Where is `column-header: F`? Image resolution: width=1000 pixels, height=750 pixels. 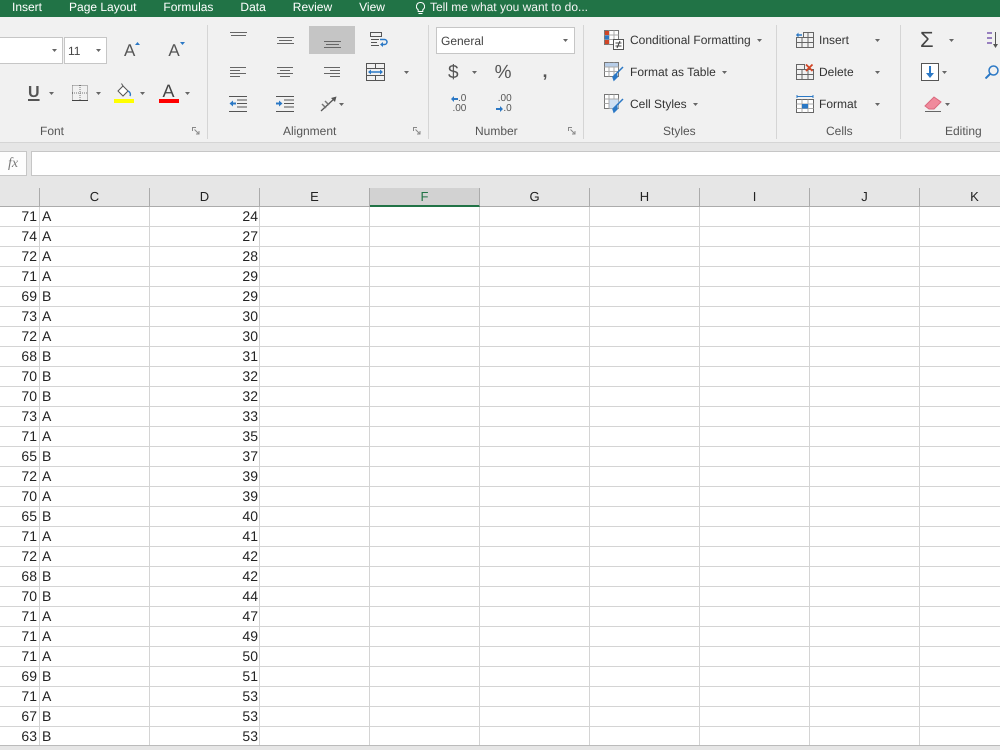
column-header: F is located at coordinates (425, 197).